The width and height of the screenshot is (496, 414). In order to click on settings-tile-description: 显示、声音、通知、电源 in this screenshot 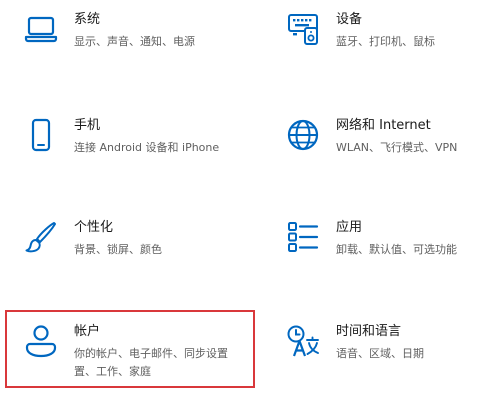, I will do `click(134, 42)`.